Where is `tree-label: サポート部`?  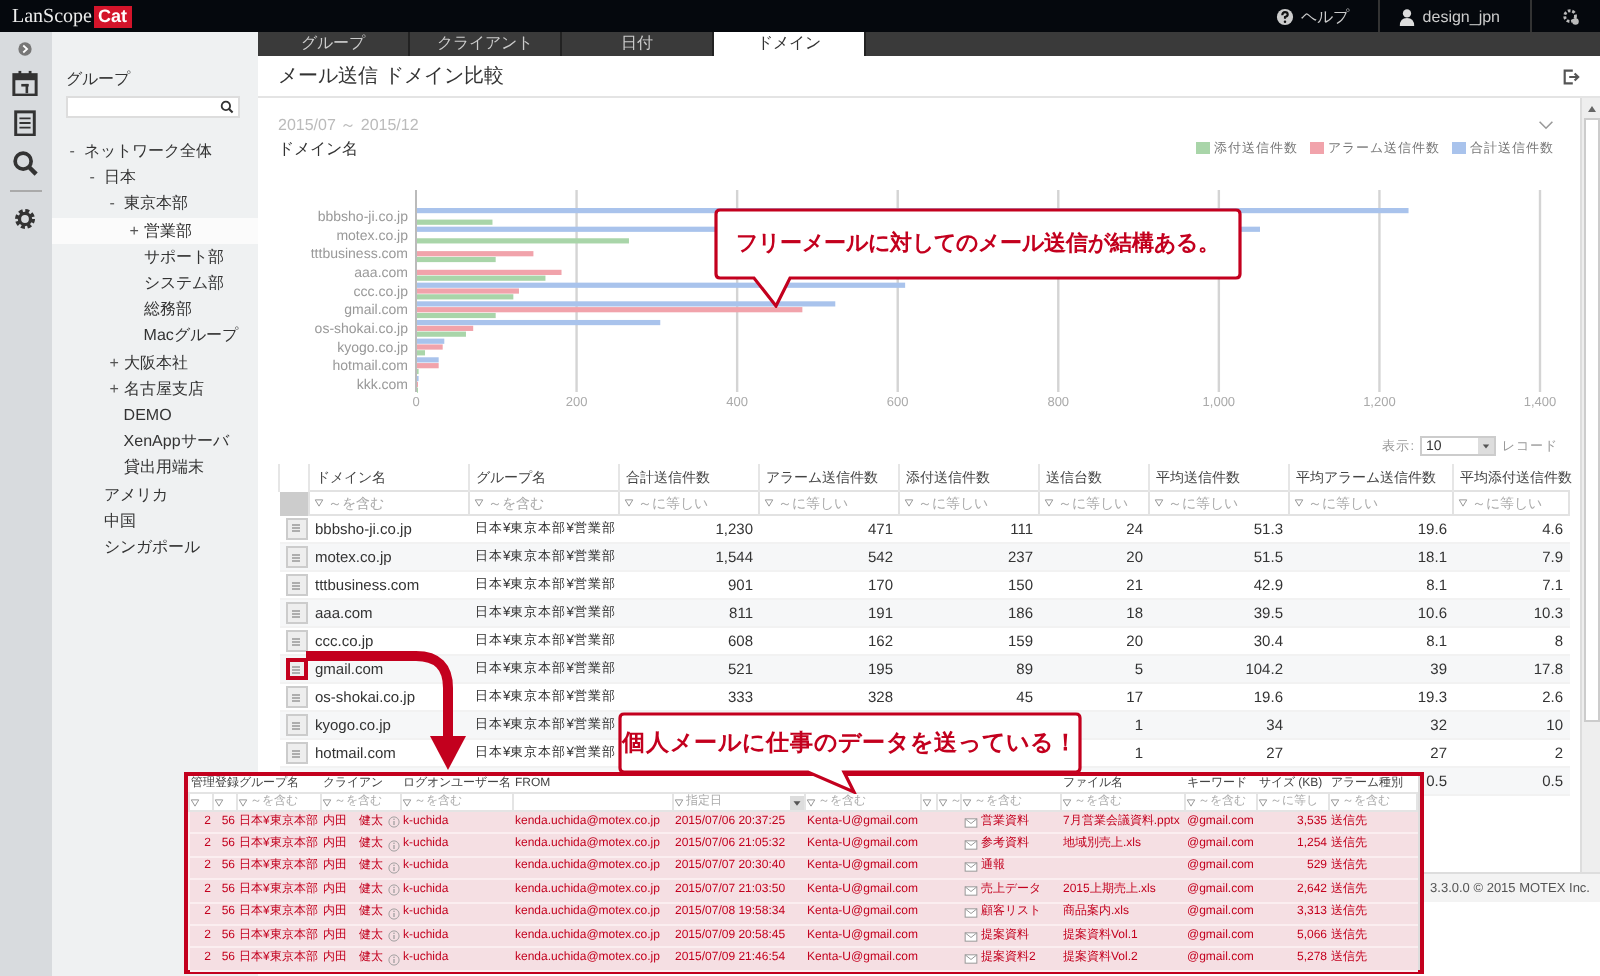
tree-label: サポート部 is located at coordinates (183, 256).